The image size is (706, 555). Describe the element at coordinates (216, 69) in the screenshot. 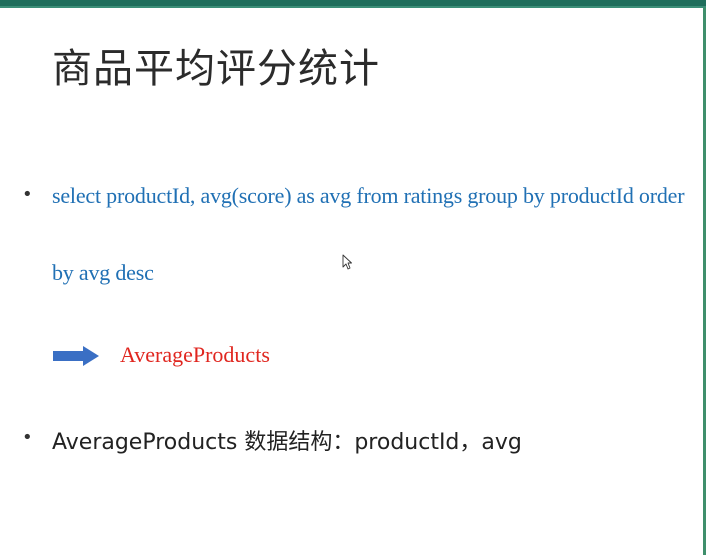

I see `slide-title: 商品平均评分统计` at that location.